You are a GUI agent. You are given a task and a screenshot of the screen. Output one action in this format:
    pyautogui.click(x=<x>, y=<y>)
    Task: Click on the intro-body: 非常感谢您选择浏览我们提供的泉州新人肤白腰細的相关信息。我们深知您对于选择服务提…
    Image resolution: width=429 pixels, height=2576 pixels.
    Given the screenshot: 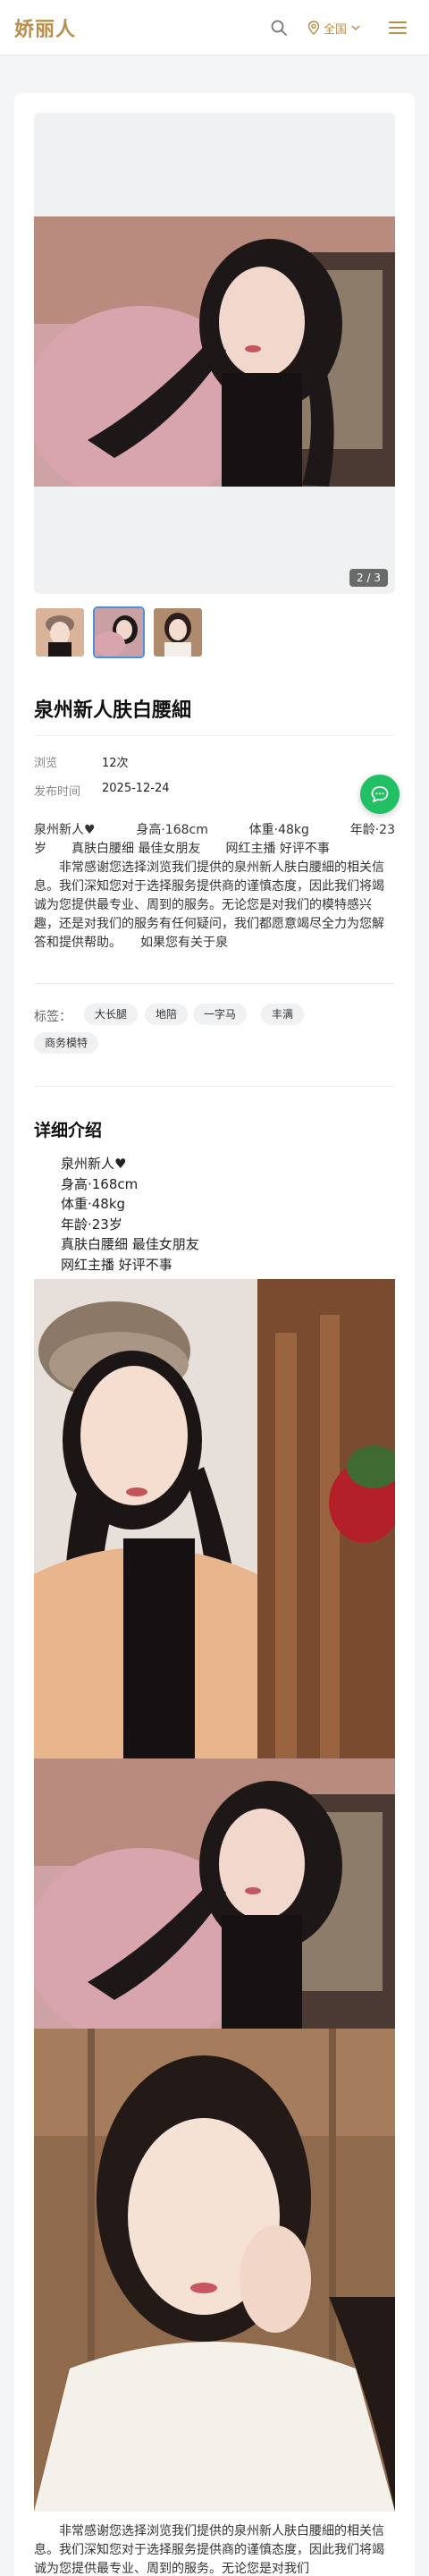 What is the action you would take?
    pyautogui.click(x=209, y=905)
    